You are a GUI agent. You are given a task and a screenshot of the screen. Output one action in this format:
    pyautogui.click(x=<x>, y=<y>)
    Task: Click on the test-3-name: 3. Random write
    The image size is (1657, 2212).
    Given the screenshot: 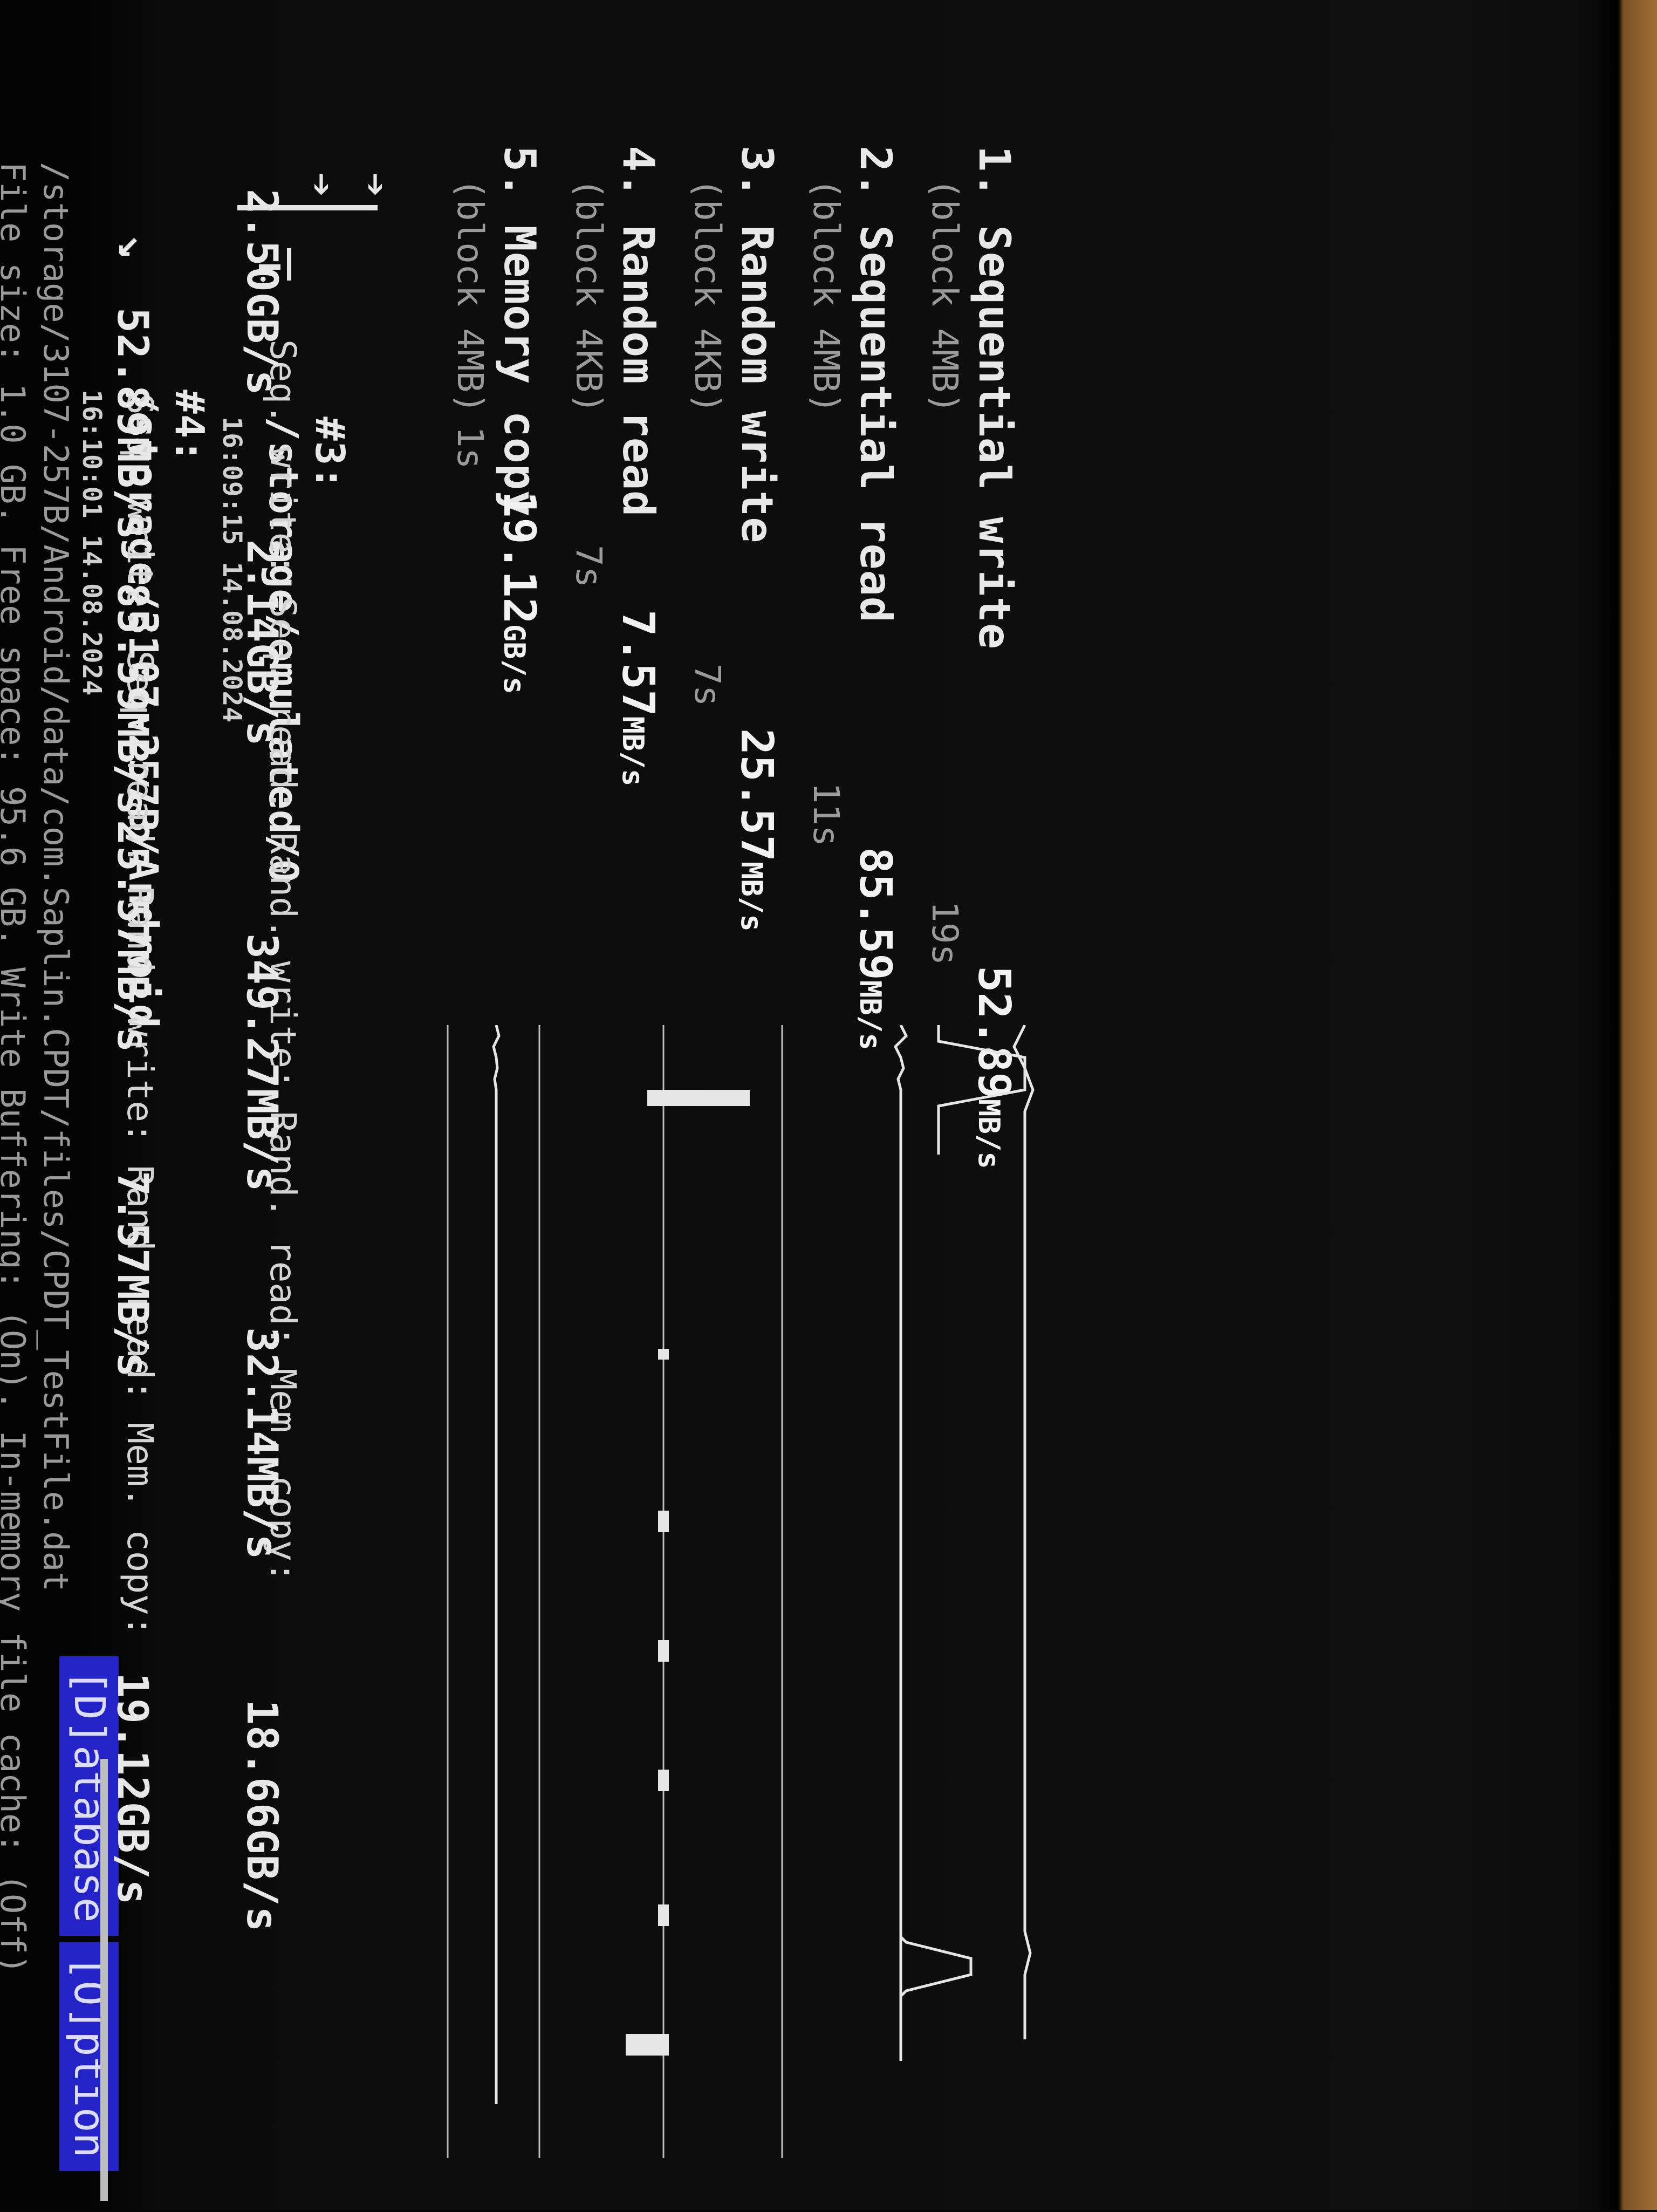 What is the action you would take?
    pyautogui.click(x=757, y=345)
    